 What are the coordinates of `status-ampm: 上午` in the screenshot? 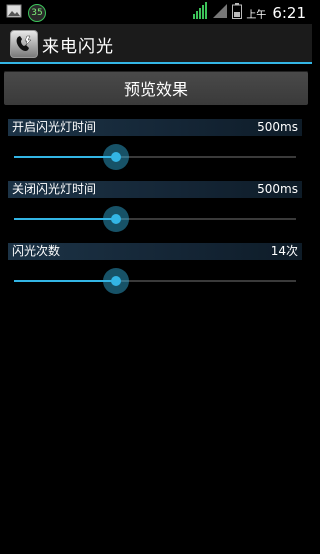 It's located at (256, 15).